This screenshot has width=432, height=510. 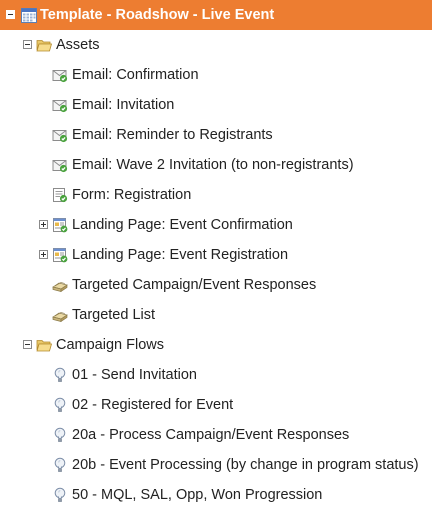 I want to click on tree-node-smart-campaign: 50 - MQL, SAL, Opp, Won Progression, so click(x=216, y=495).